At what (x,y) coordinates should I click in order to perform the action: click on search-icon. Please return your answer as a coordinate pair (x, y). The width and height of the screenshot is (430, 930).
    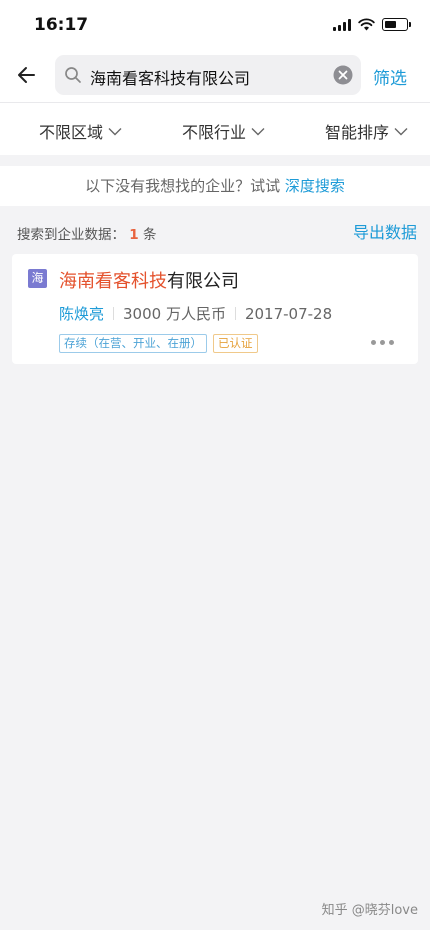
    Looking at the image, I should click on (73, 75).